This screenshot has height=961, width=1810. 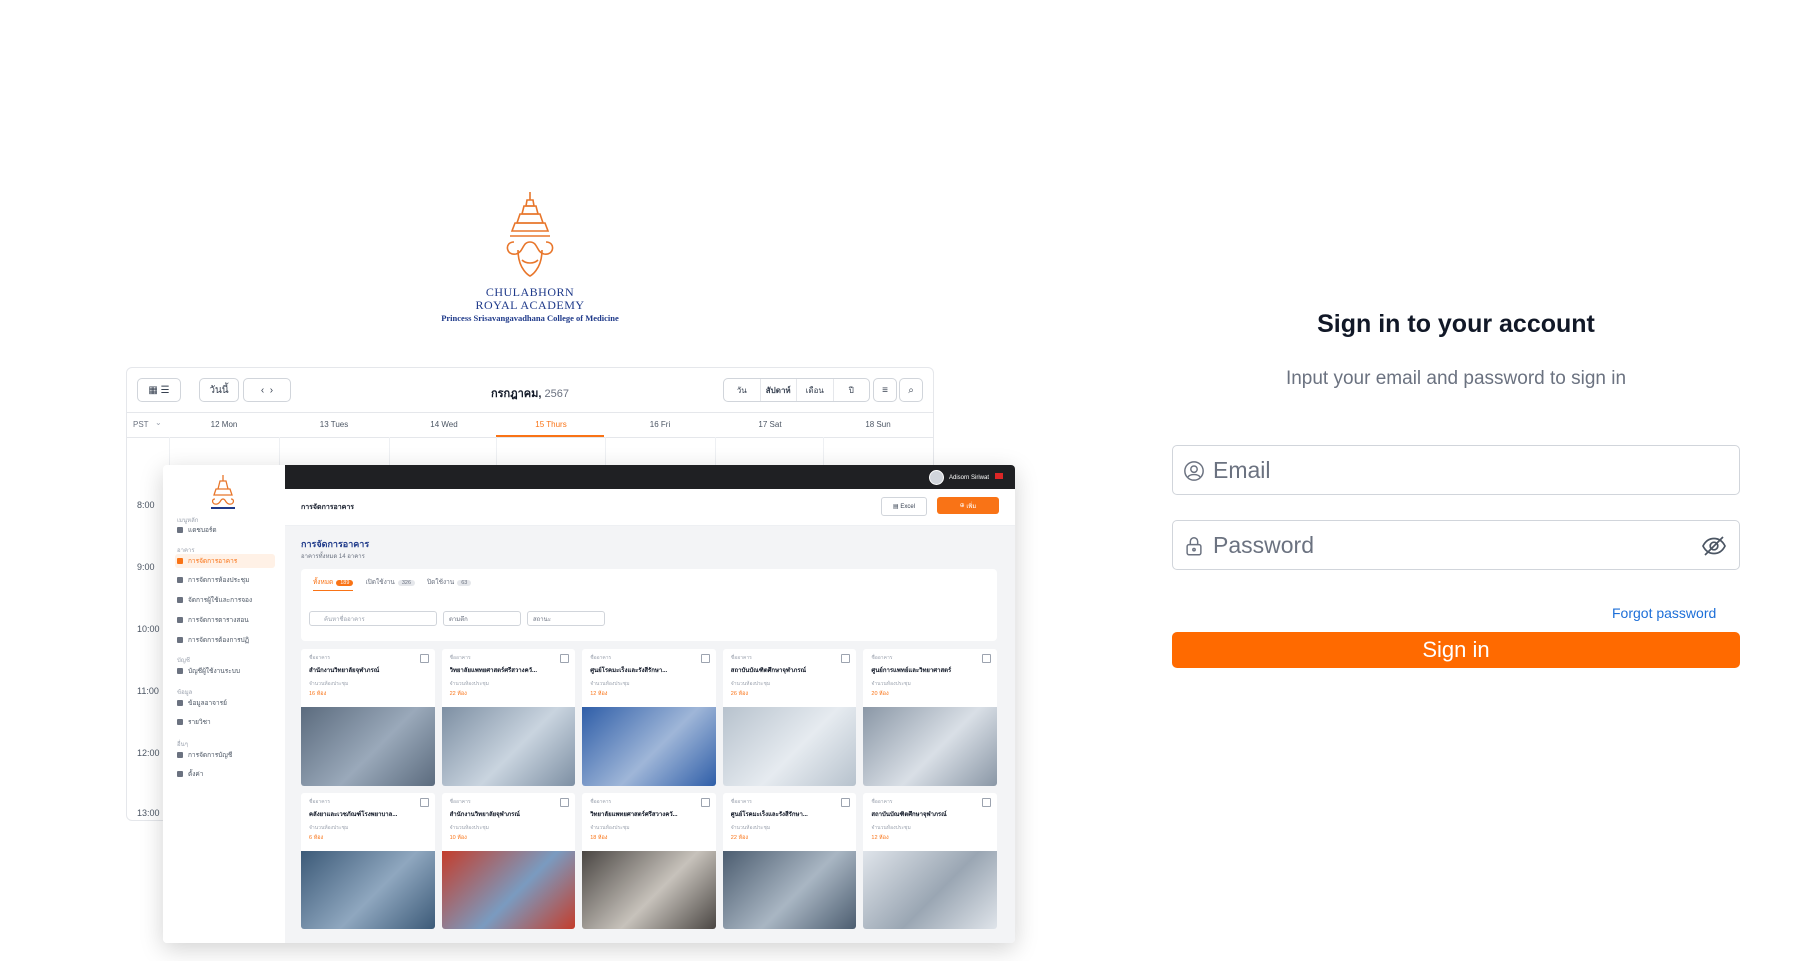 What do you see at coordinates (199, 722) in the screenshot?
I see `sidebar-label: รายวิชา` at bounding box center [199, 722].